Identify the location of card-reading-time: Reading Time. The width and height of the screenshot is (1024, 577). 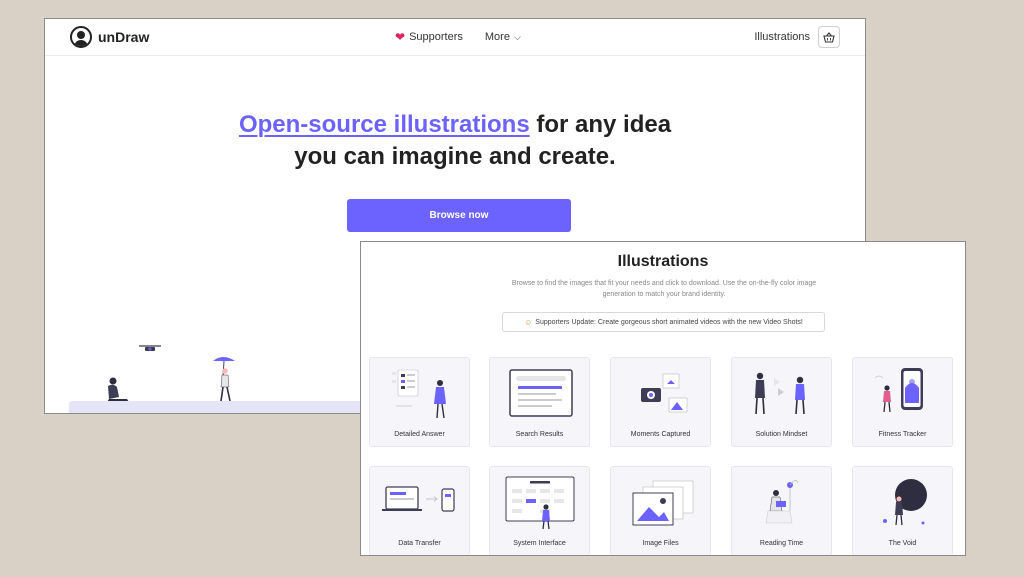
(781, 510).